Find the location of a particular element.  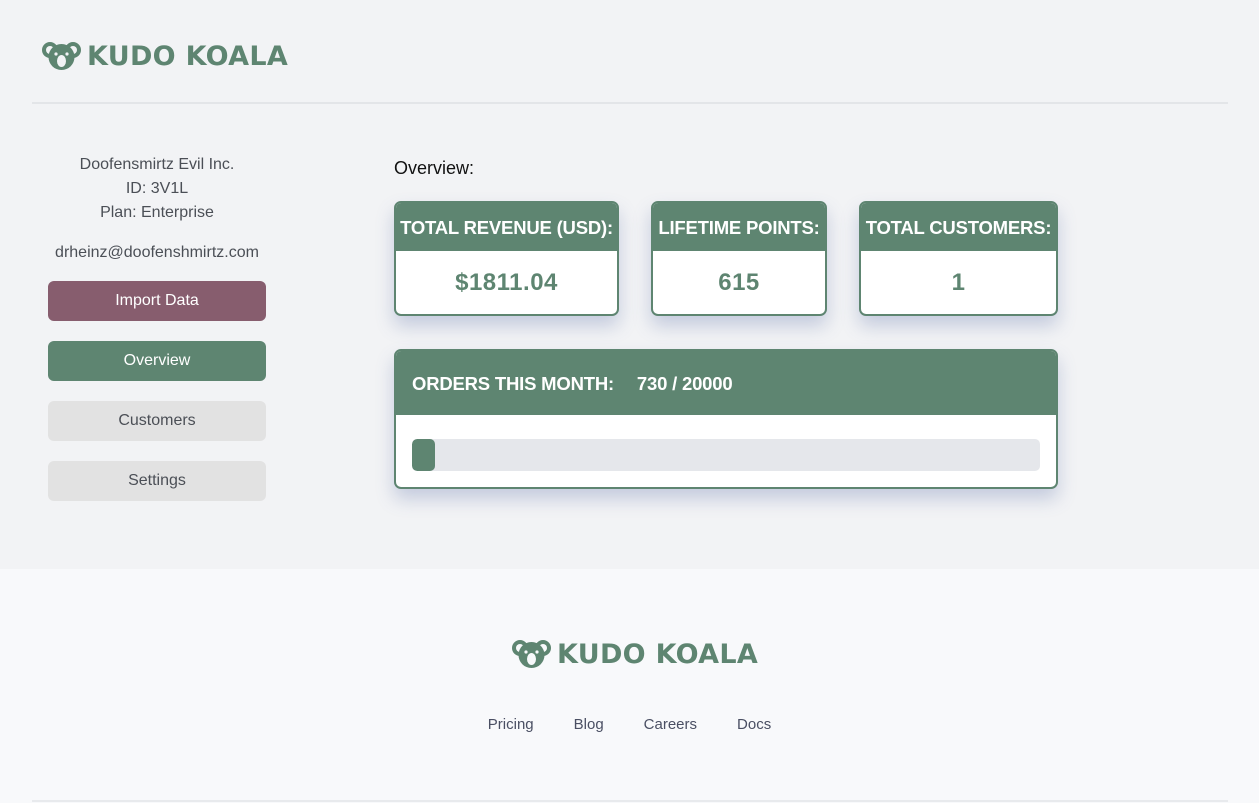

orders-progress-fill is located at coordinates (423, 455).